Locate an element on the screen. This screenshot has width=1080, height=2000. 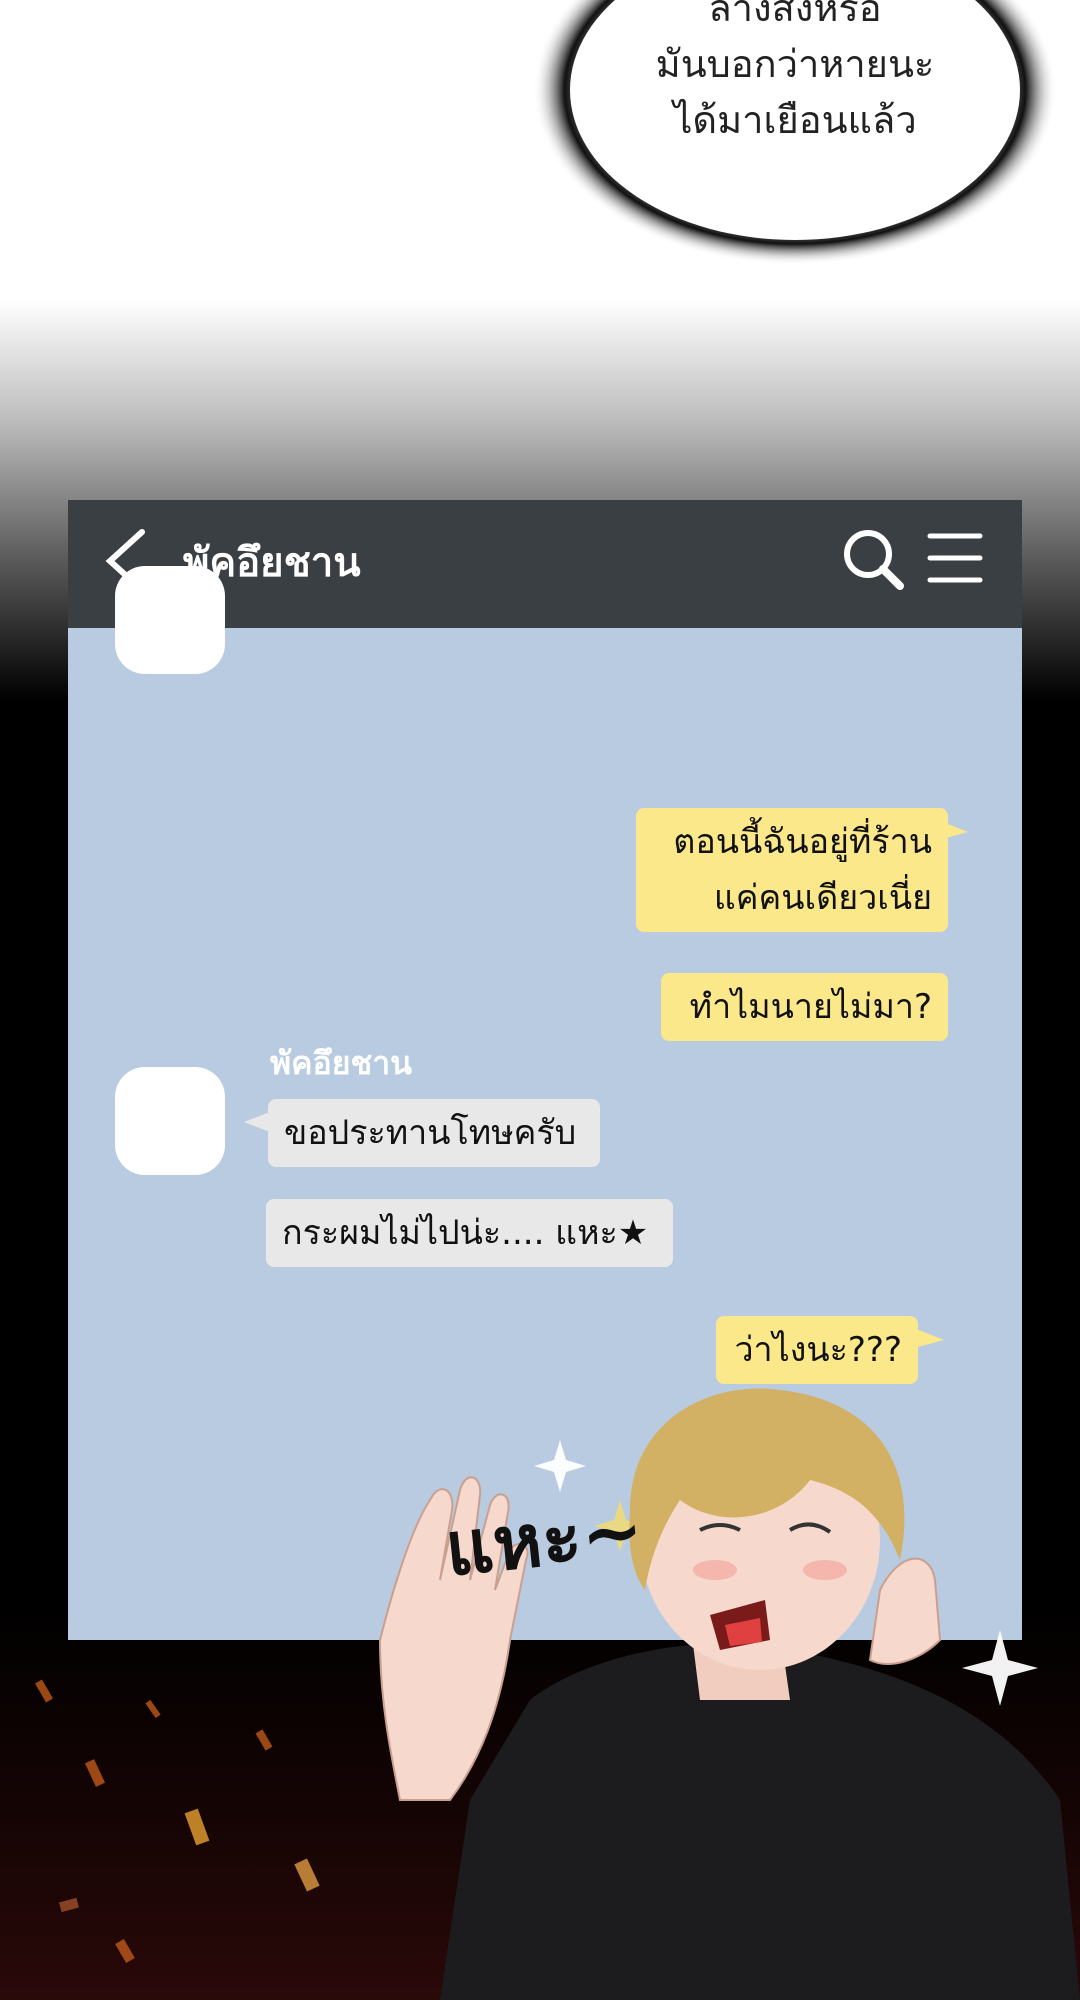
narration-line: ได้มาเยือนแล้ว is located at coordinates (795, 120).